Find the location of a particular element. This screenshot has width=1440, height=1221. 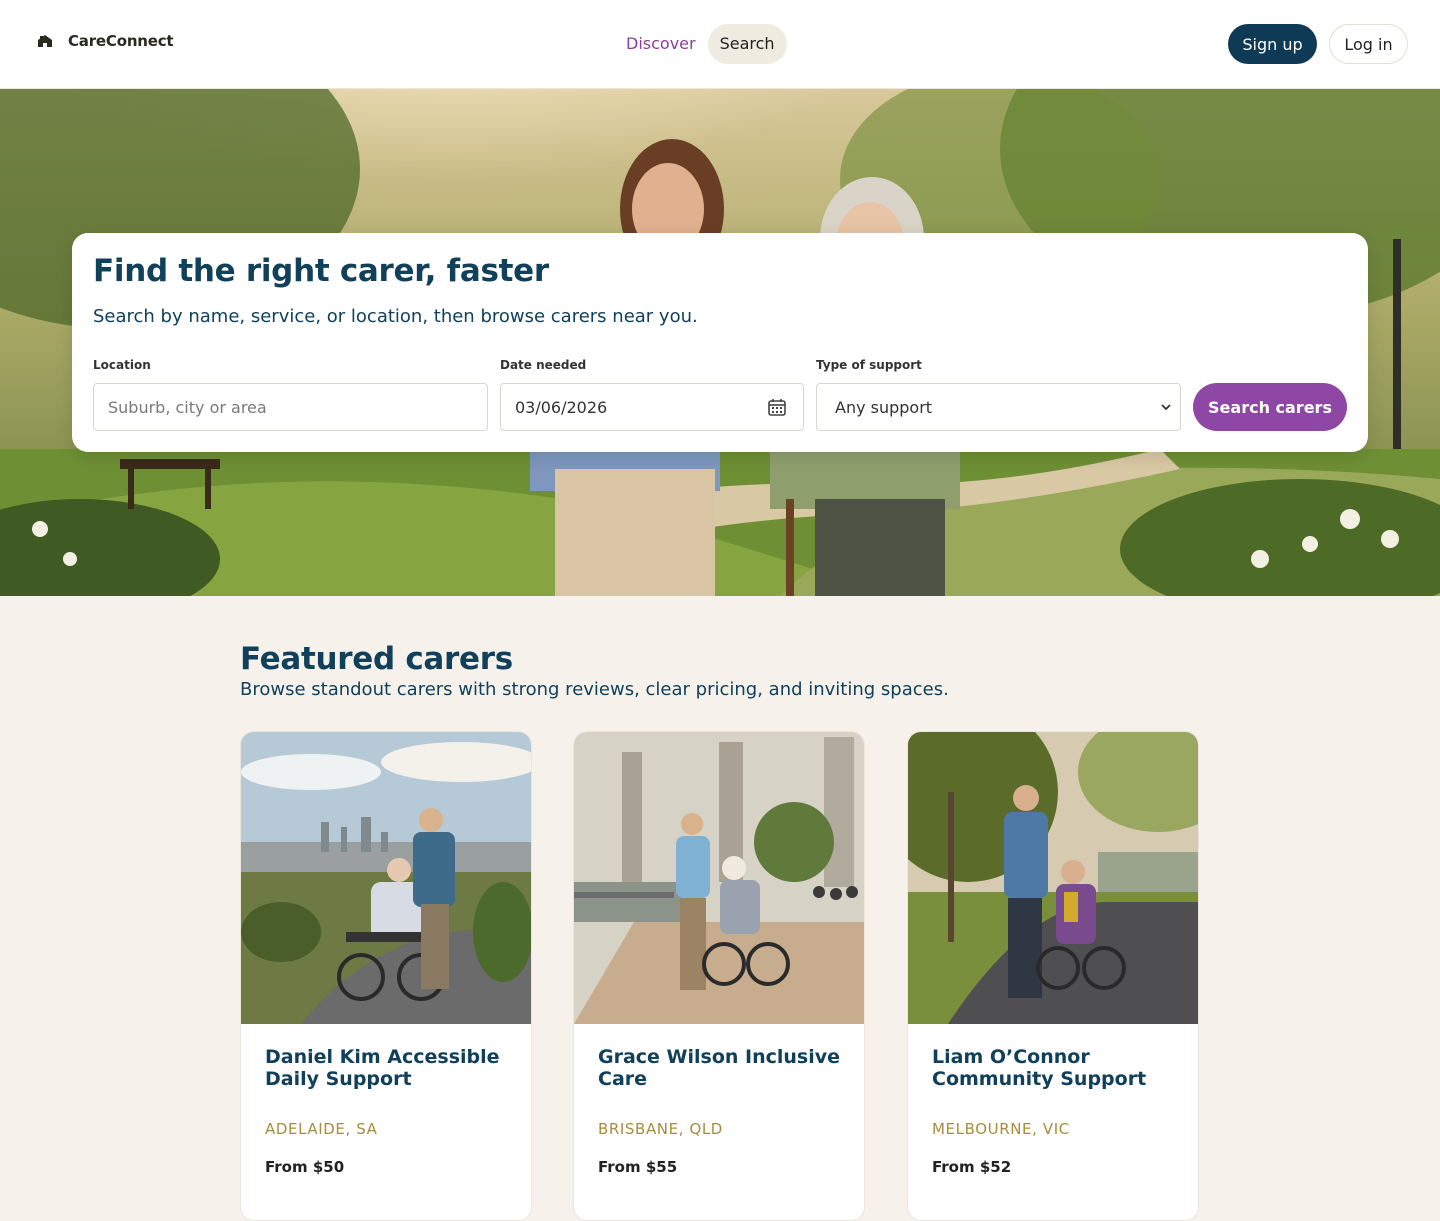

carer-name: Grace Wilson Inclusive Care is located at coordinates (723, 1068).